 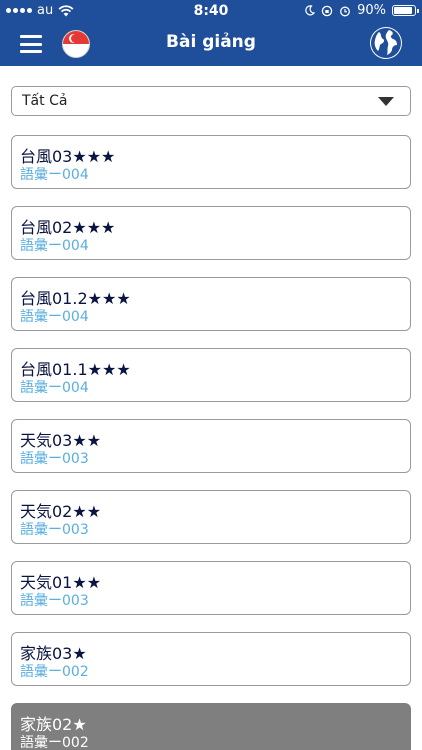 I want to click on rotation-lock-icon, so click(x=327, y=10).